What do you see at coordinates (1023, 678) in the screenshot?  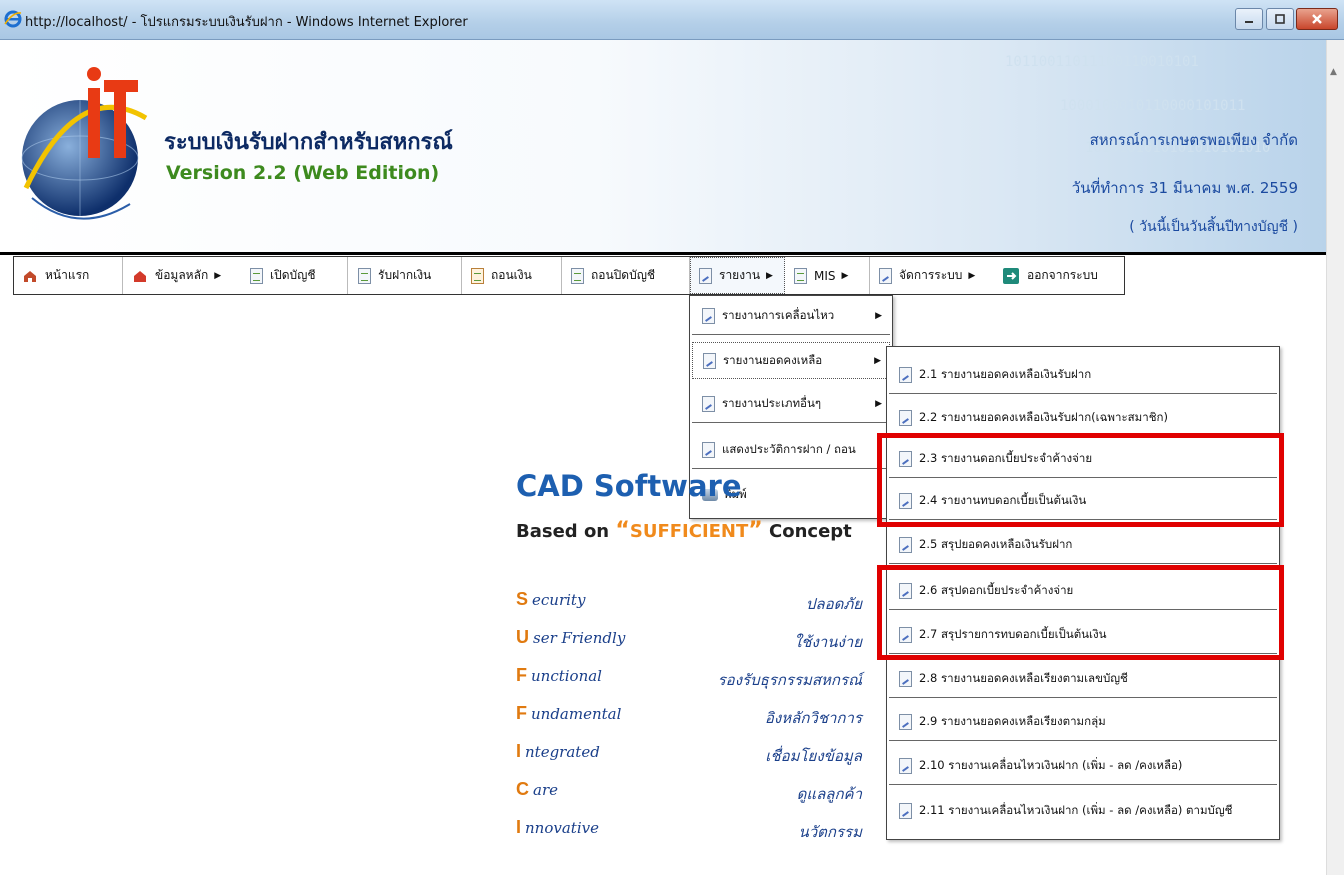 I see `submenu-label: 2.8 รายงานยอดคงเหลือเรียงตามเลขบัญชี` at bounding box center [1023, 678].